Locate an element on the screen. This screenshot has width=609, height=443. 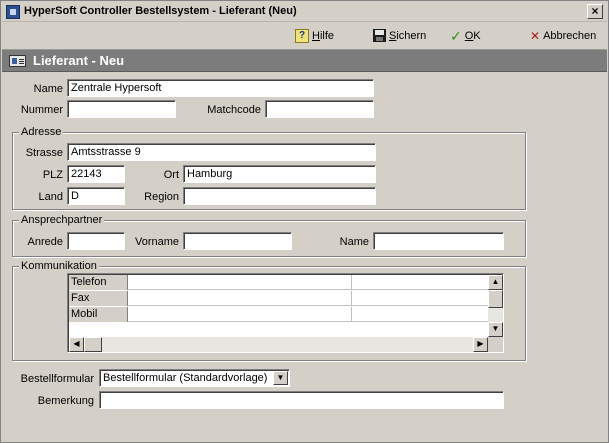
scroll-down-icon: ▼ is located at coordinates (495, 329).